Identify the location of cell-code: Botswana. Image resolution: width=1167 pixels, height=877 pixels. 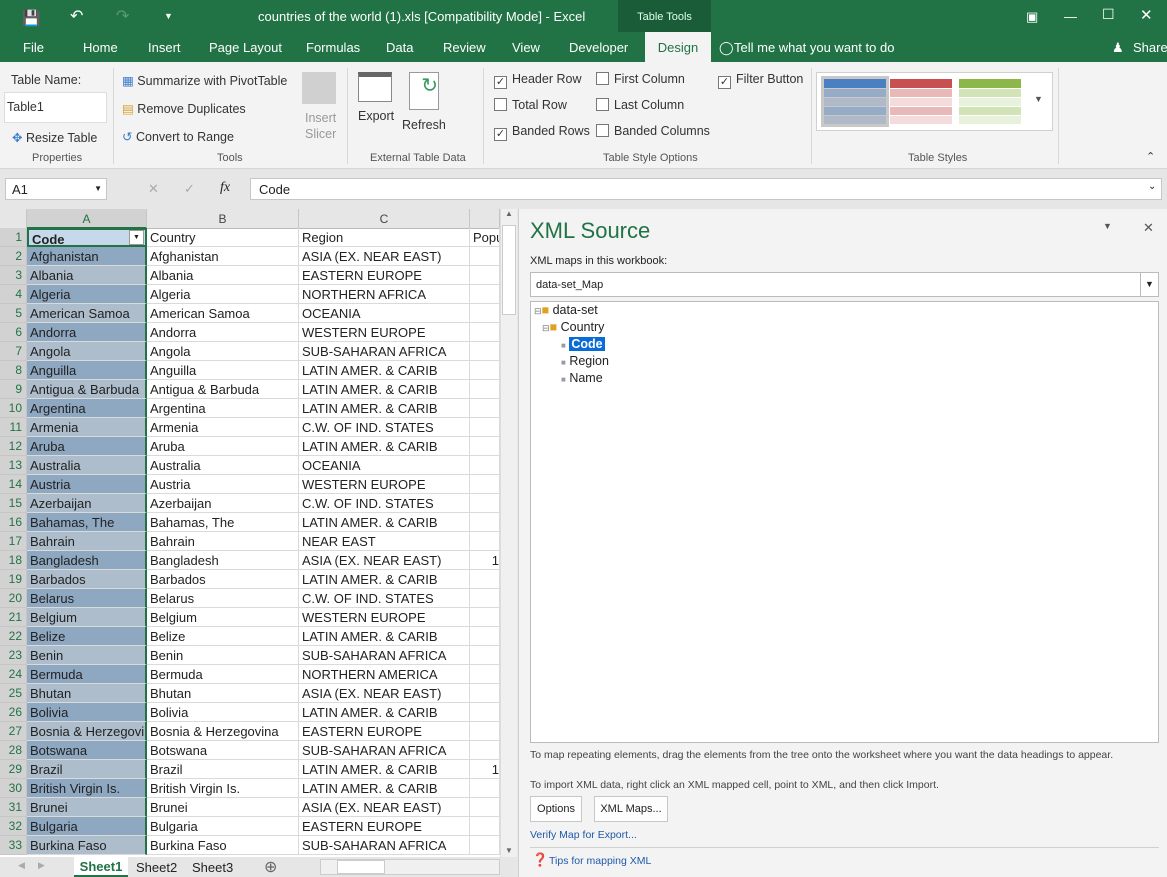
(87, 750).